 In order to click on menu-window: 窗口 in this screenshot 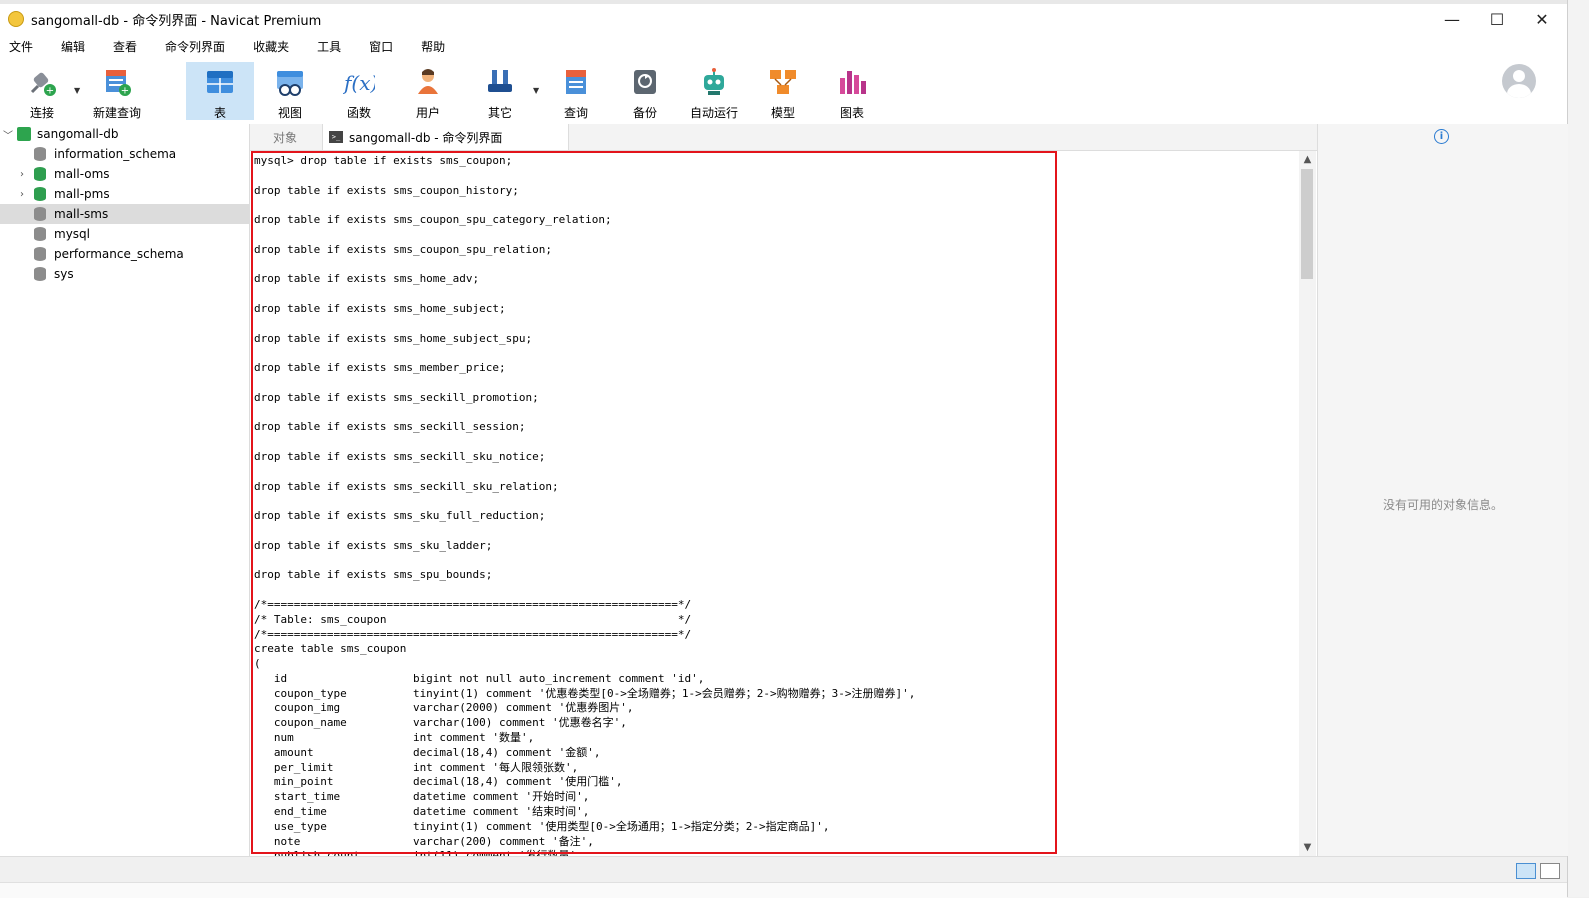, I will do `click(381, 46)`.